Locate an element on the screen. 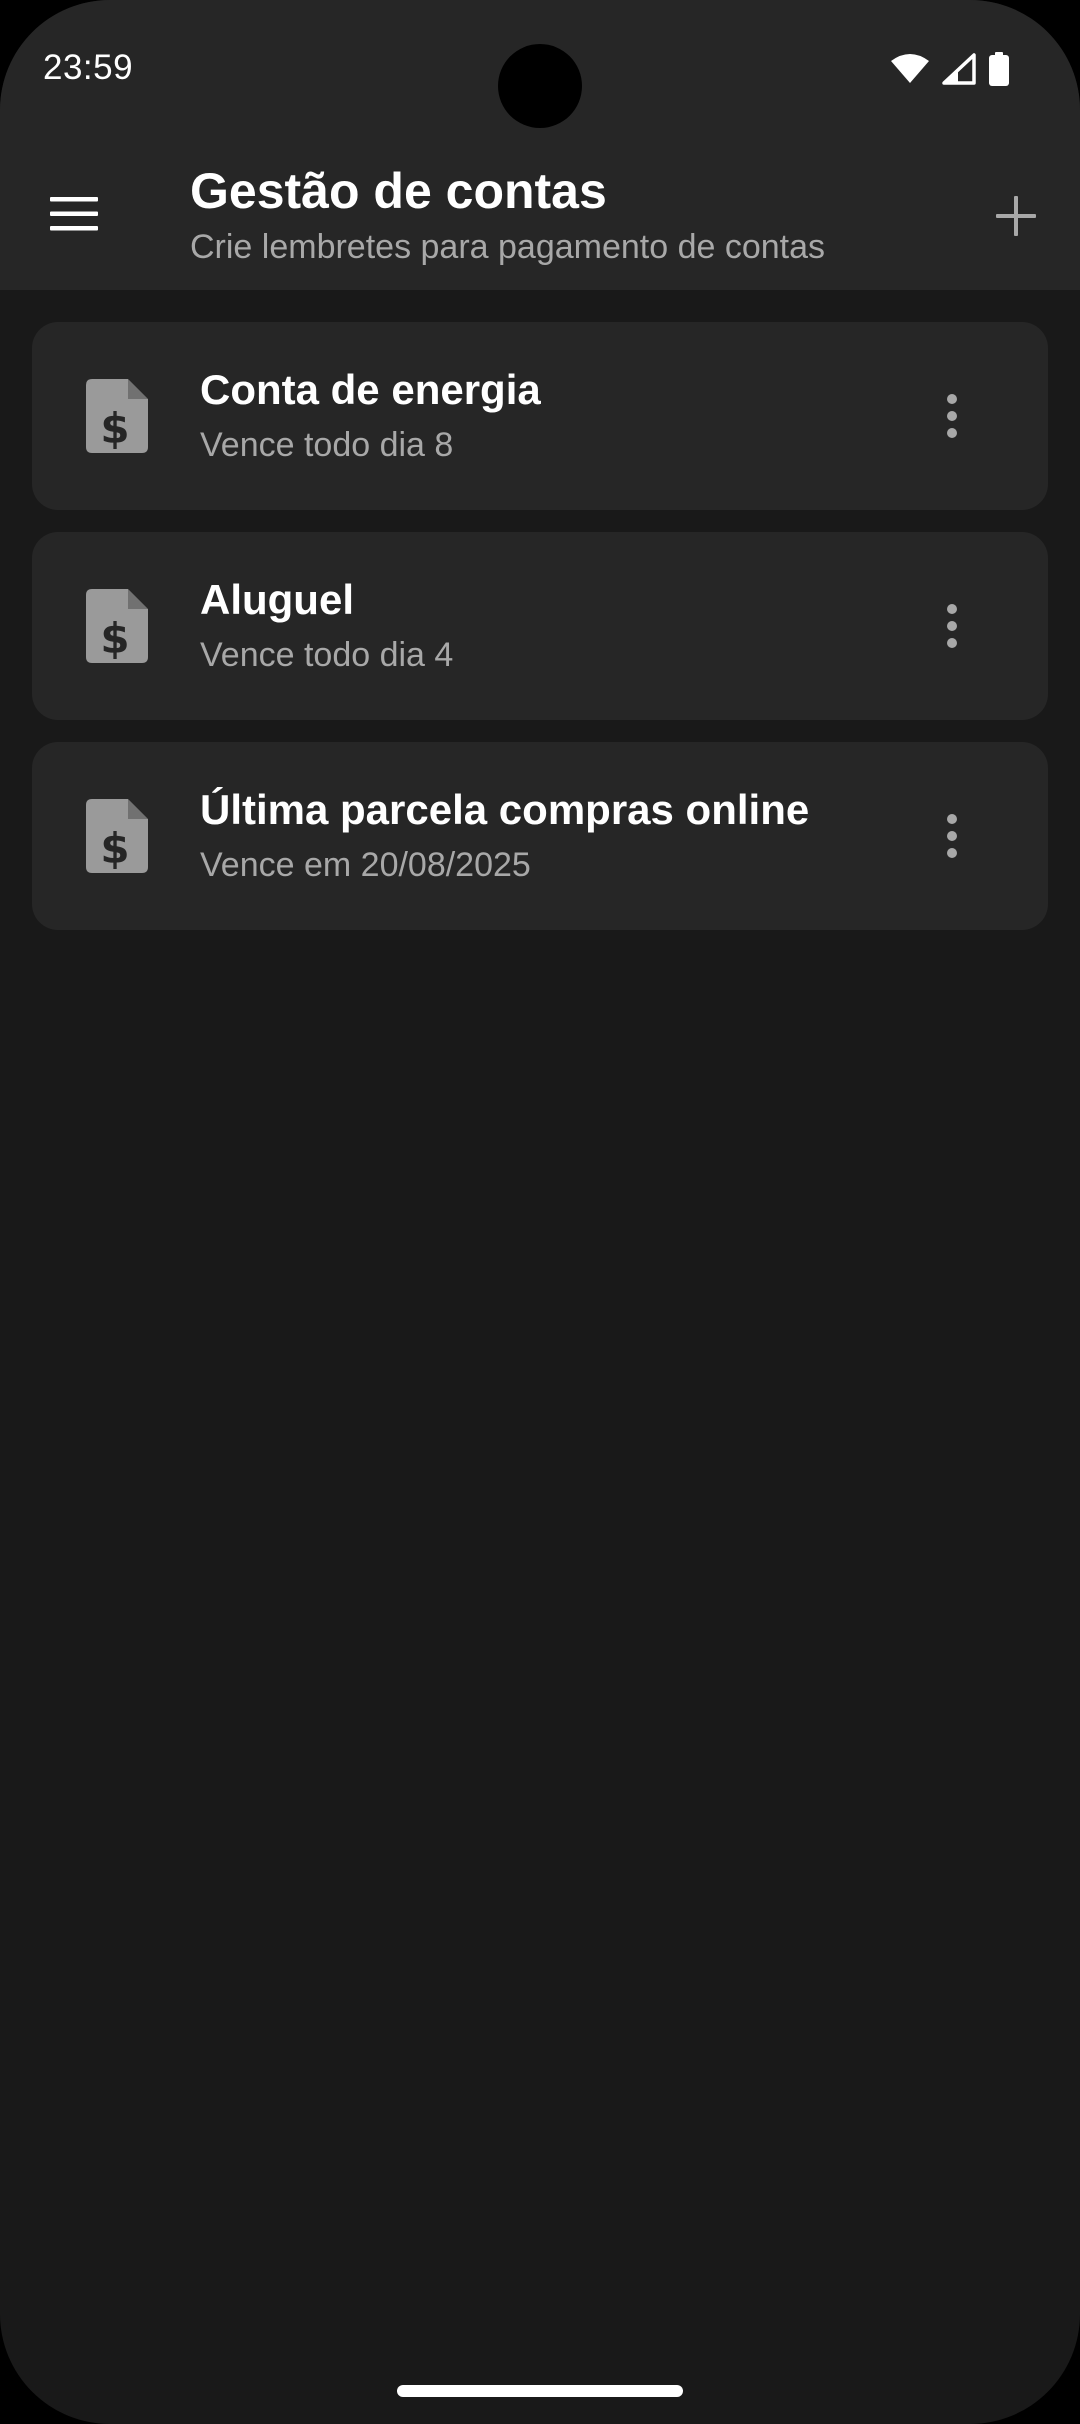  bill-title: Conta de energia is located at coordinates (370, 389).